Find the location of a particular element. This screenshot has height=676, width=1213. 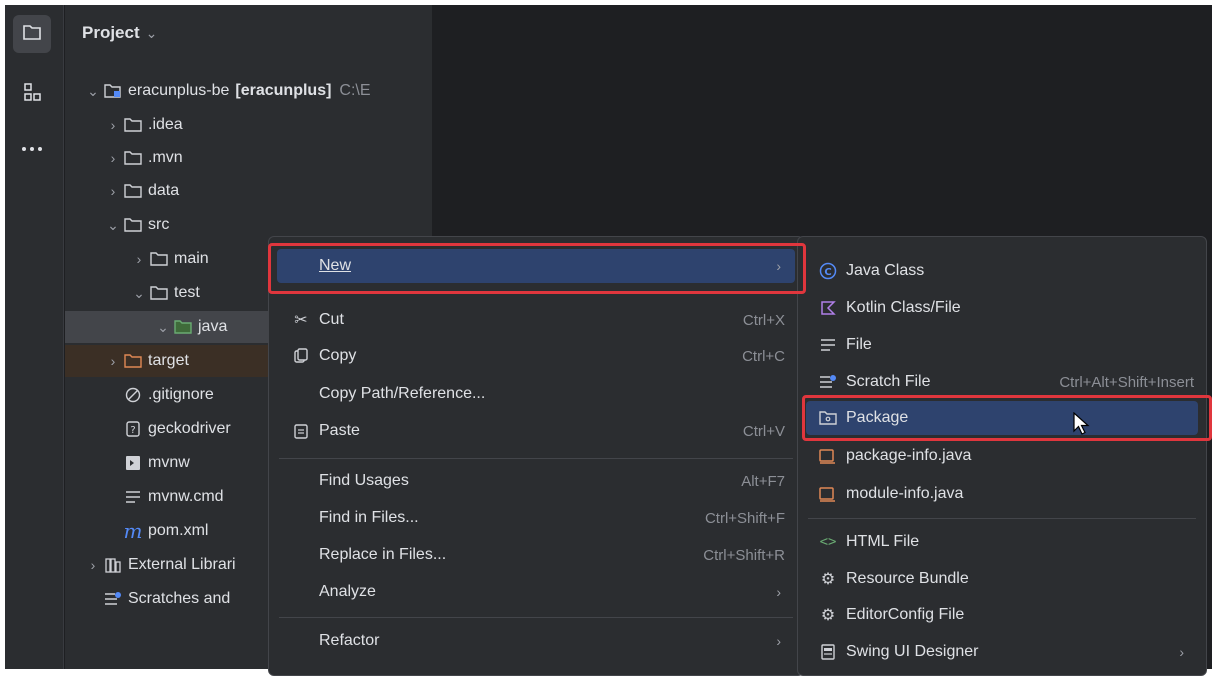

submenu-item-package: Package is located at coordinates (1002, 418).